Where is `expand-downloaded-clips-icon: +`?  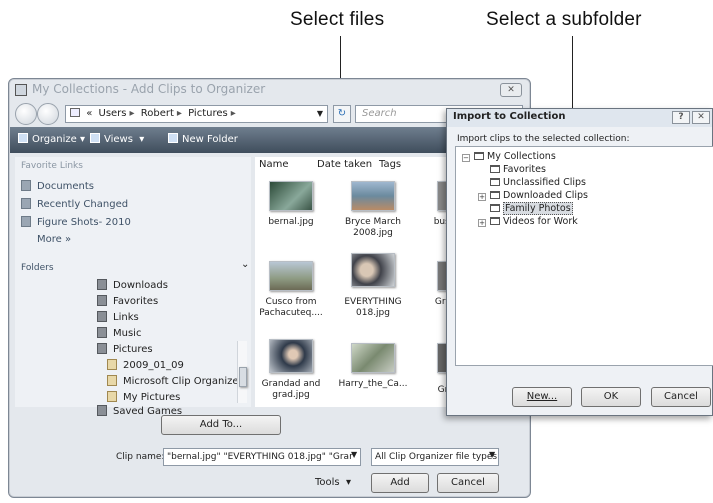 expand-downloaded-clips-icon: + is located at coordinates (482, 197).